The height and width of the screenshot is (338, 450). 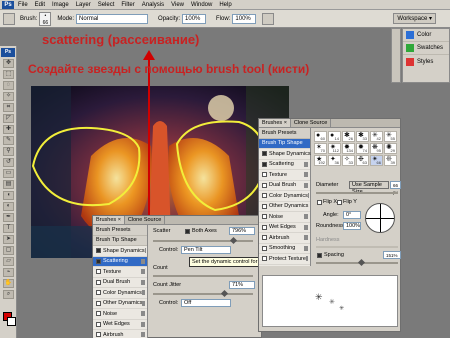 What do you see at coordinates (153, 5) in the screenshot?
I see `menu-analysis: Analysis` at bounding box center [153, 5].